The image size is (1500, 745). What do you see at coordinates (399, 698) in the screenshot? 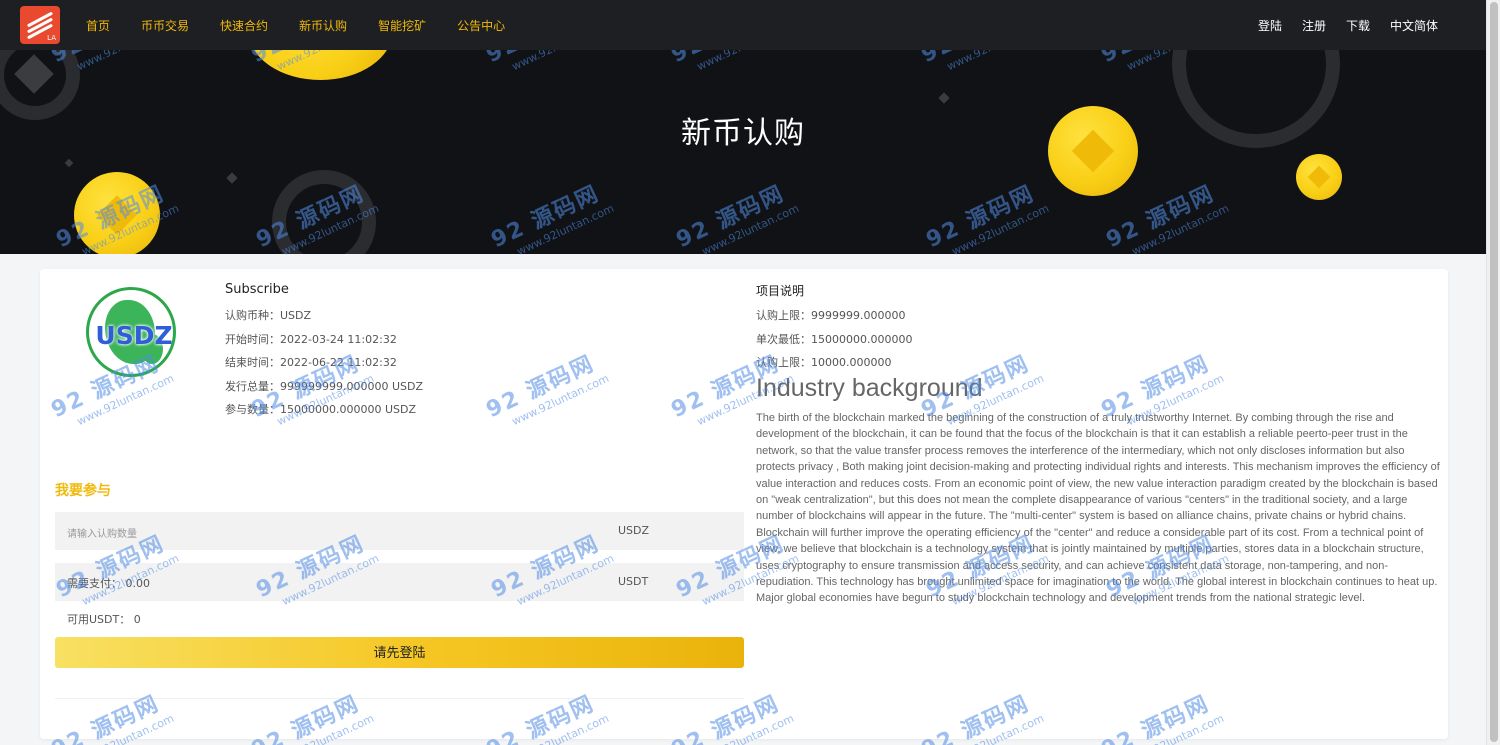
I see `divider` at bounding box center [399, 698].